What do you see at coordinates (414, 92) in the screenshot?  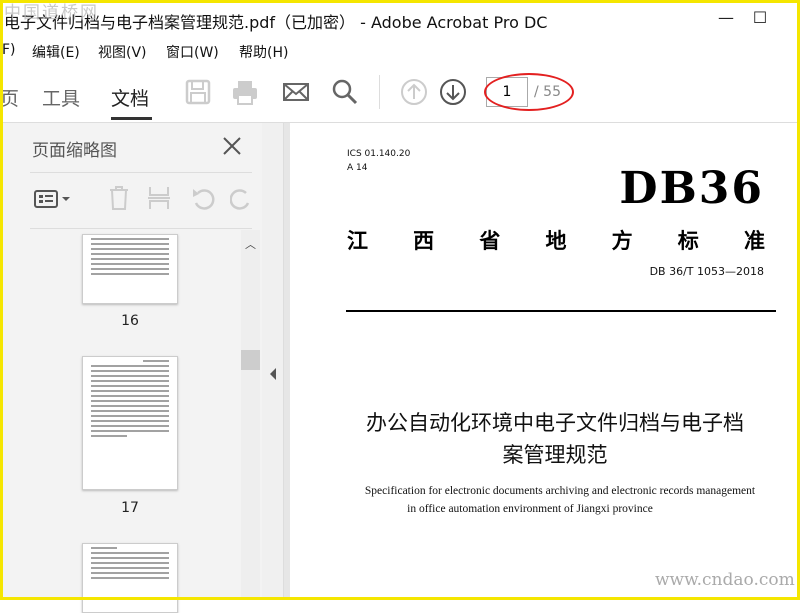 I see `previous-page-icon` at bounding box center [414, 92].